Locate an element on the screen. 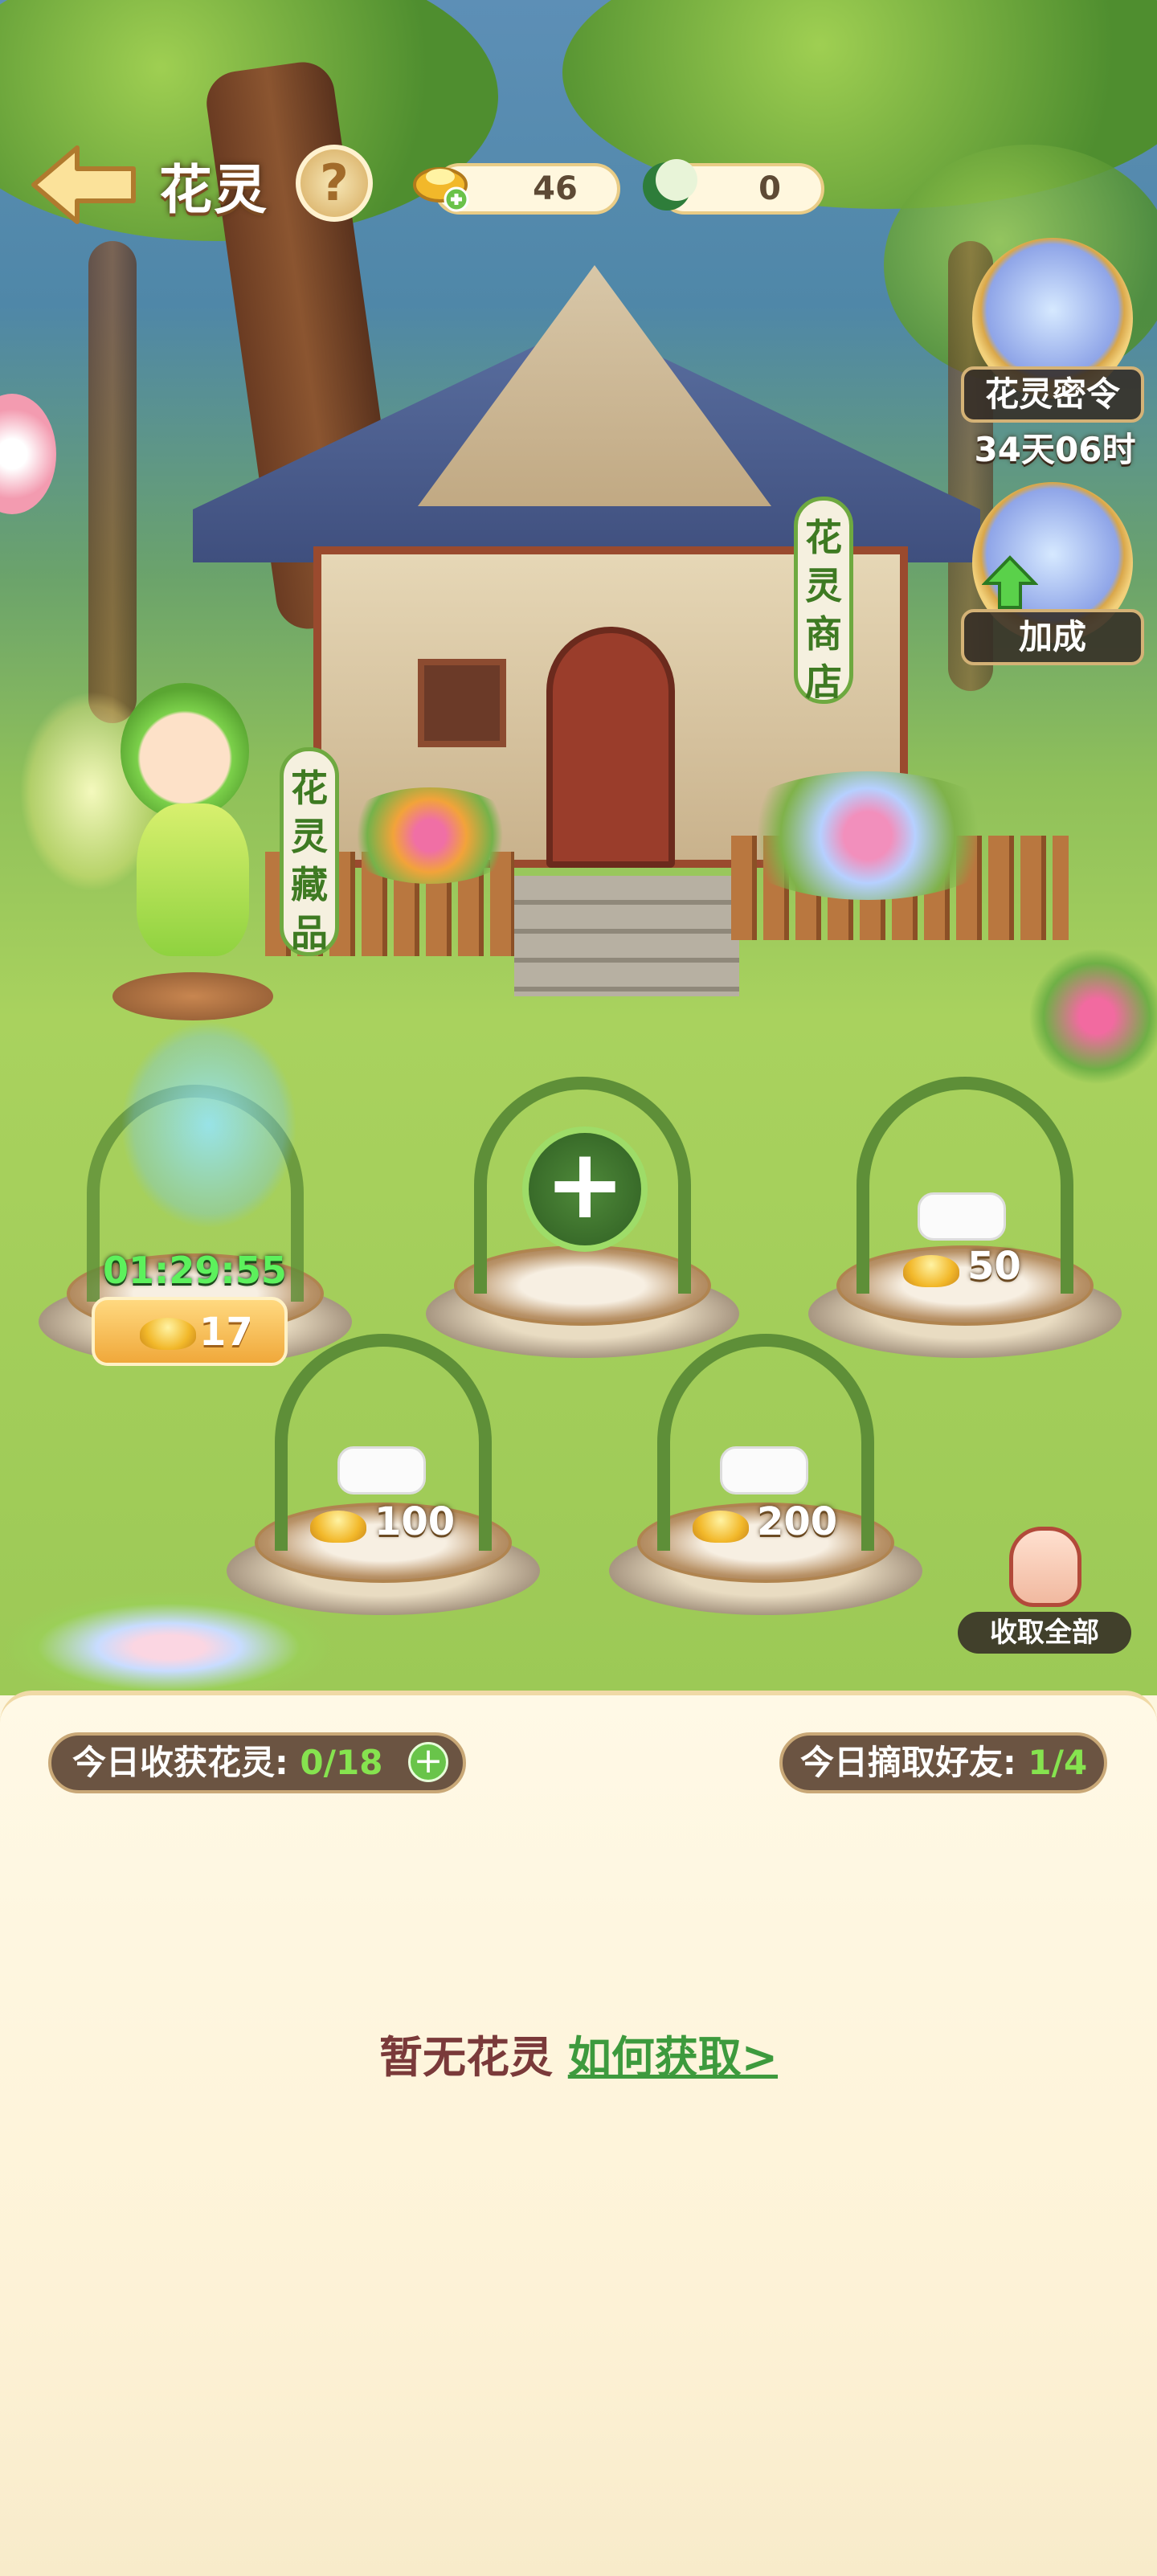  growing-fairy is located at coordinates (209, 1124).